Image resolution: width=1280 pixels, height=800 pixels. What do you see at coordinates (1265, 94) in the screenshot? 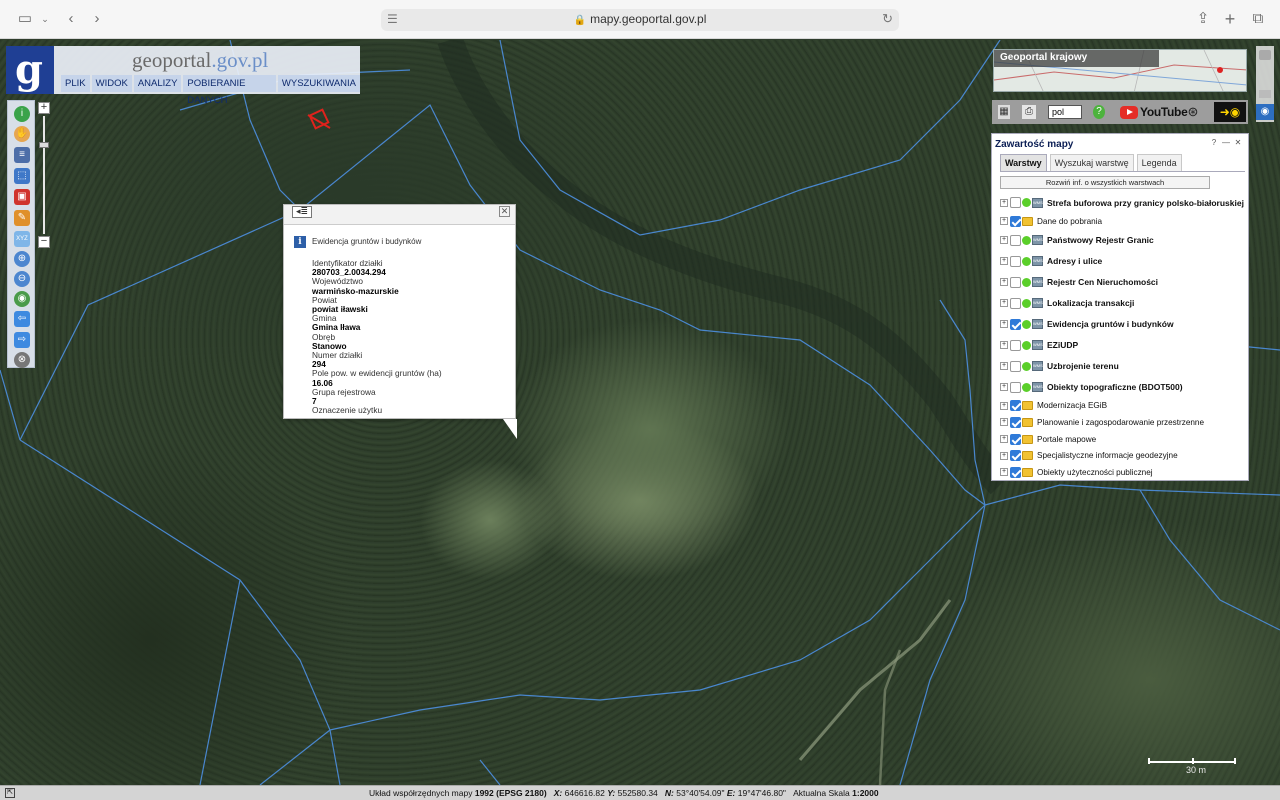
I see `layer-toggle-icon` at bounding box center [1265, 94].